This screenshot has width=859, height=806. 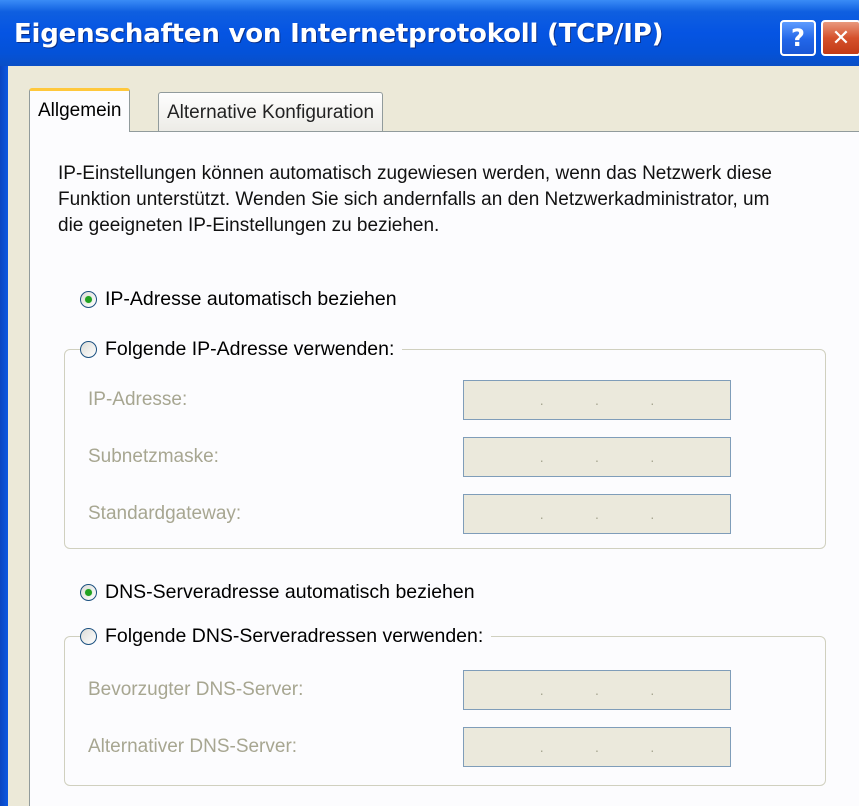 I want to click on subnet-mask-input: . . ., so click(x=597, y=457).